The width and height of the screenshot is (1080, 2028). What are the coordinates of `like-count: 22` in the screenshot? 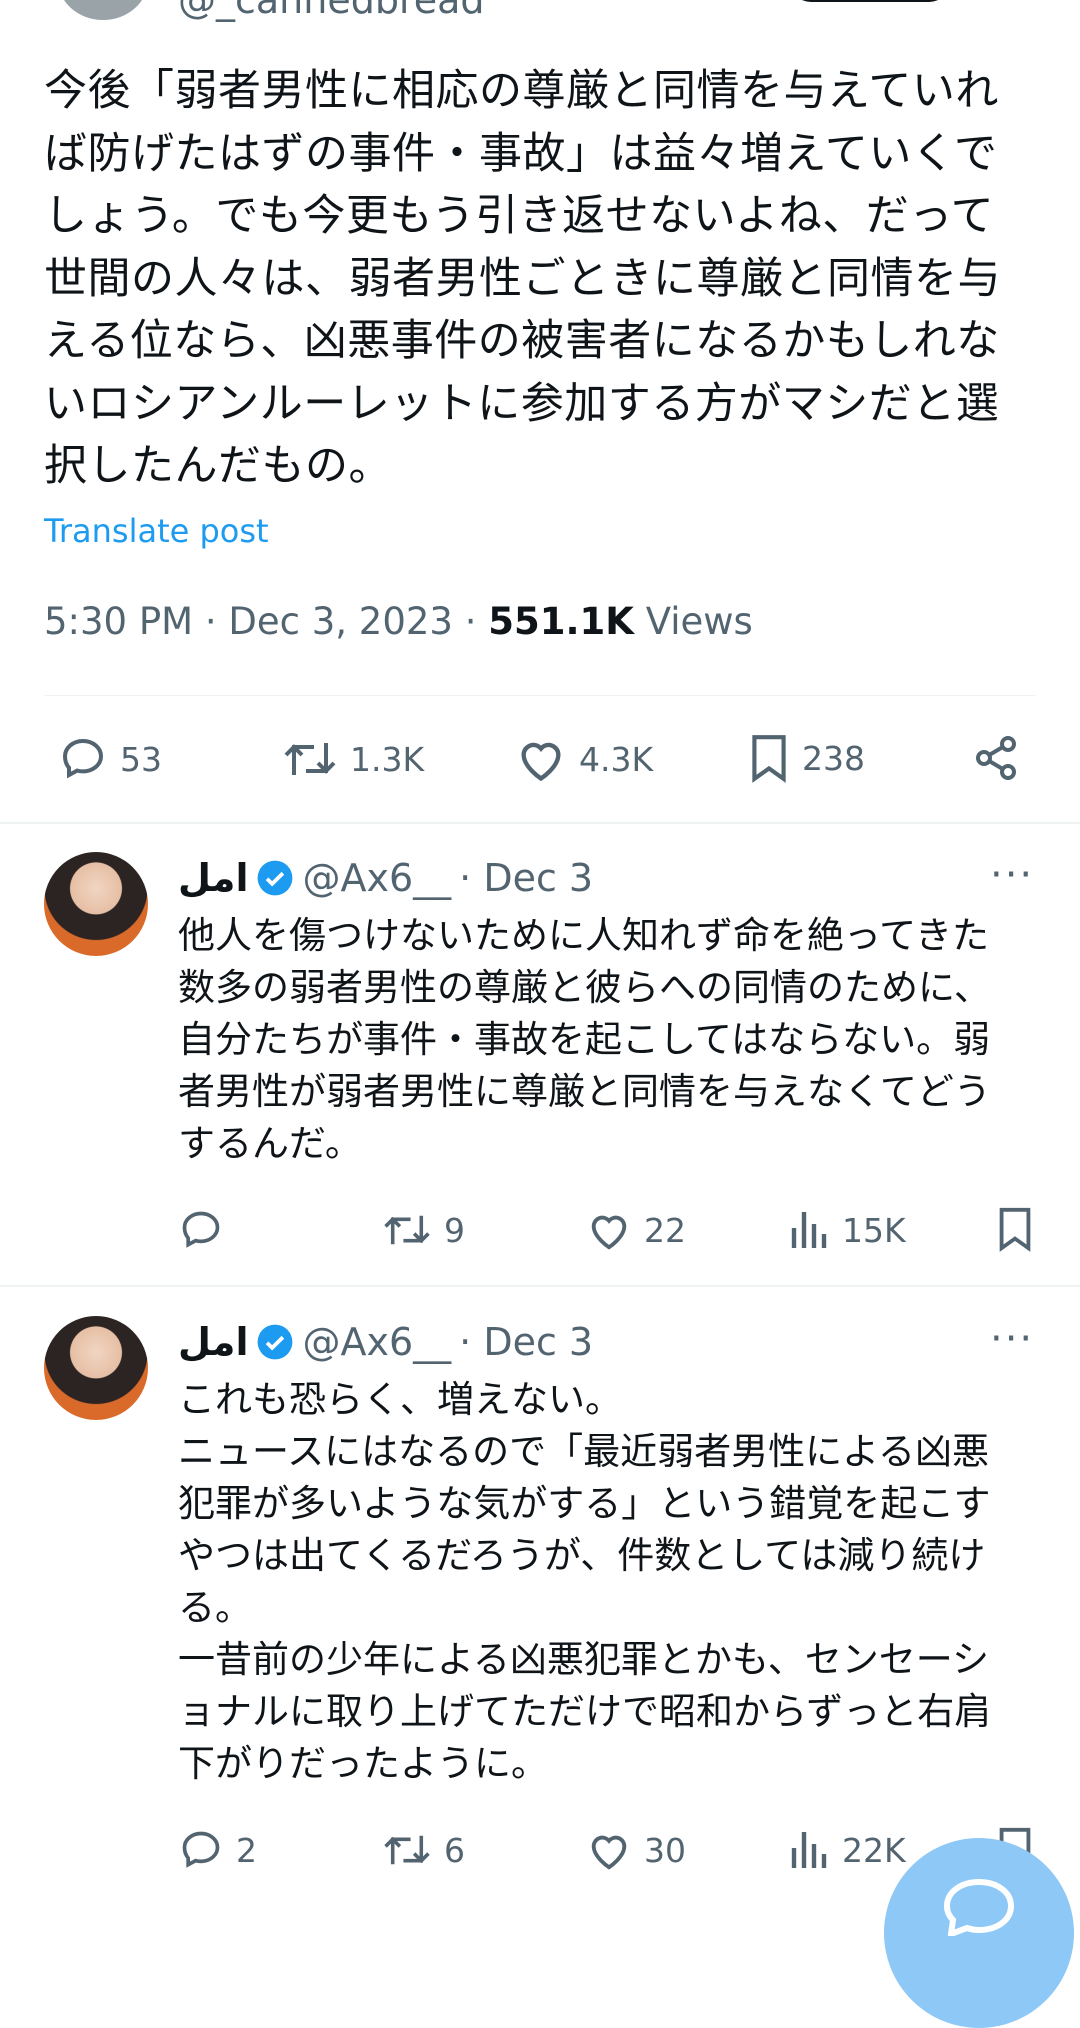 It's located at (665, 1230).